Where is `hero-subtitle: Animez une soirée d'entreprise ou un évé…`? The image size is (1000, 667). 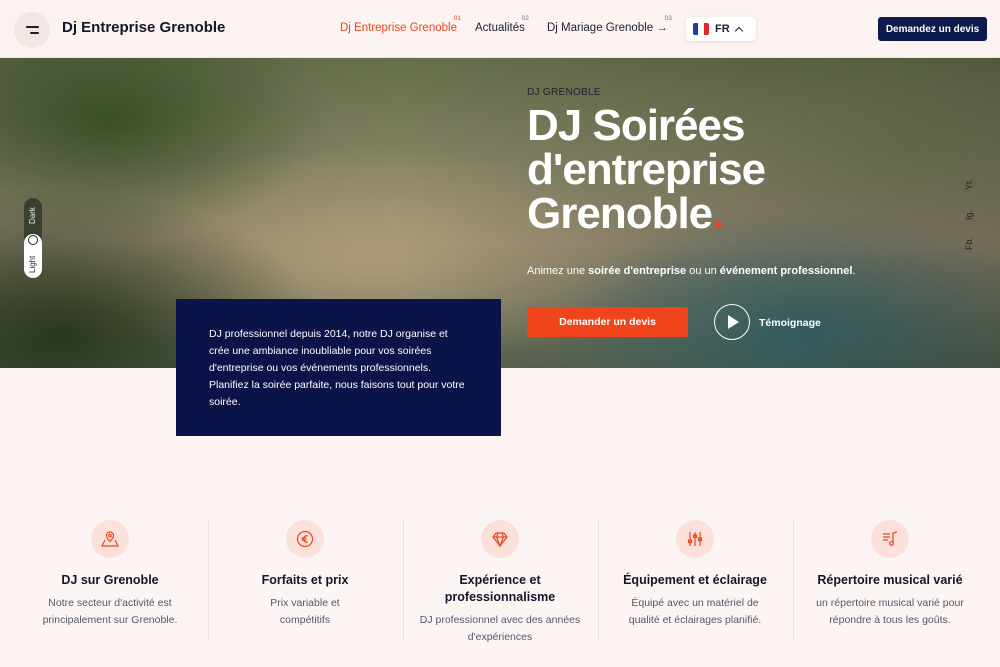 hero-subtitle: Animez une soirée d'entreprise ou un évé… is located at coordinates (691, 271).